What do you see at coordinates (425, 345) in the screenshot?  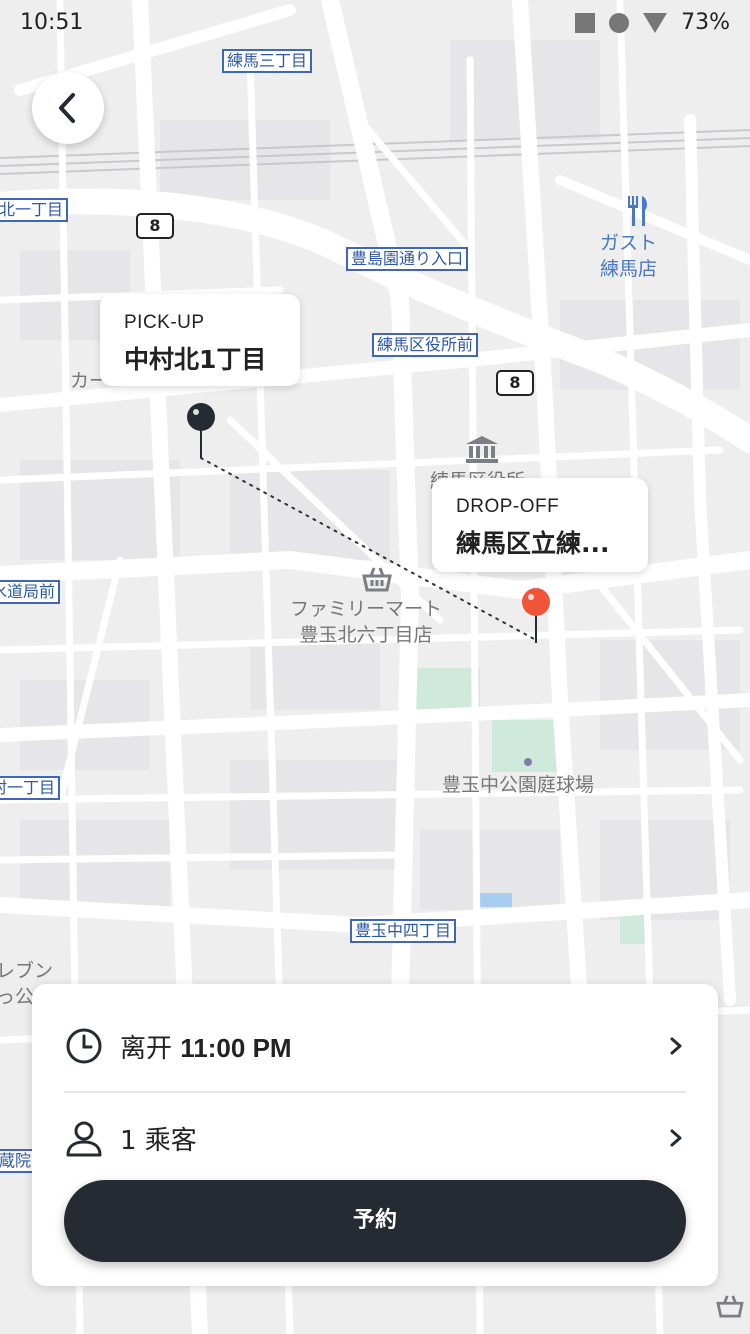 I see `station-label-kuyakusho: 練馬区役所前` at bounding box center [425, 345].